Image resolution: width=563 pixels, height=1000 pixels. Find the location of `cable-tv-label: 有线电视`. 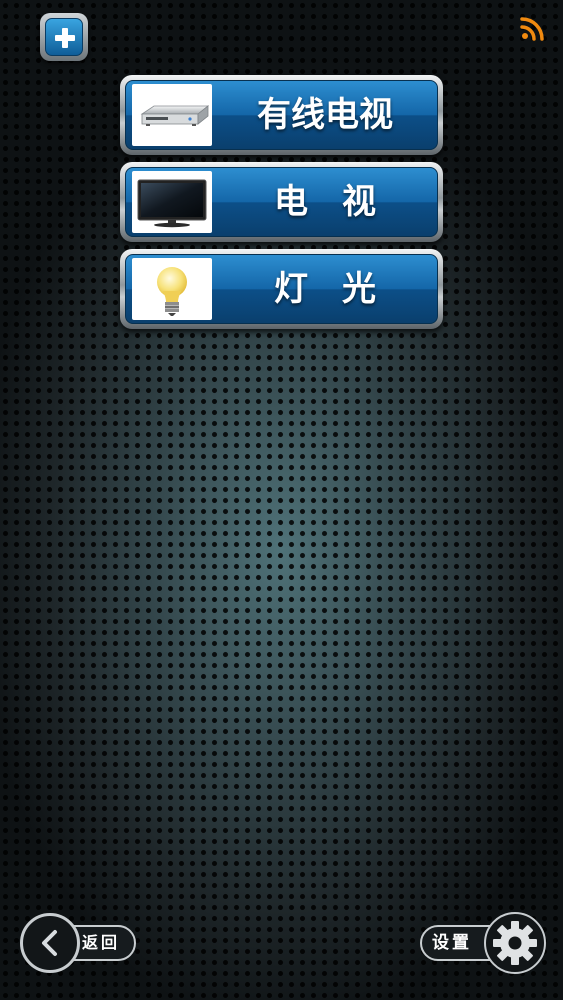

cable-tv-label: 有线电视 is located at coordinates (325, 115).